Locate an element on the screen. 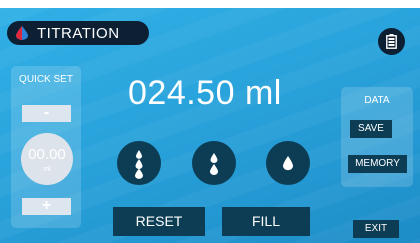 This screenshot has width=420, height=243. quick-set-title: QUICK SET is located at coordinates (46, 79).